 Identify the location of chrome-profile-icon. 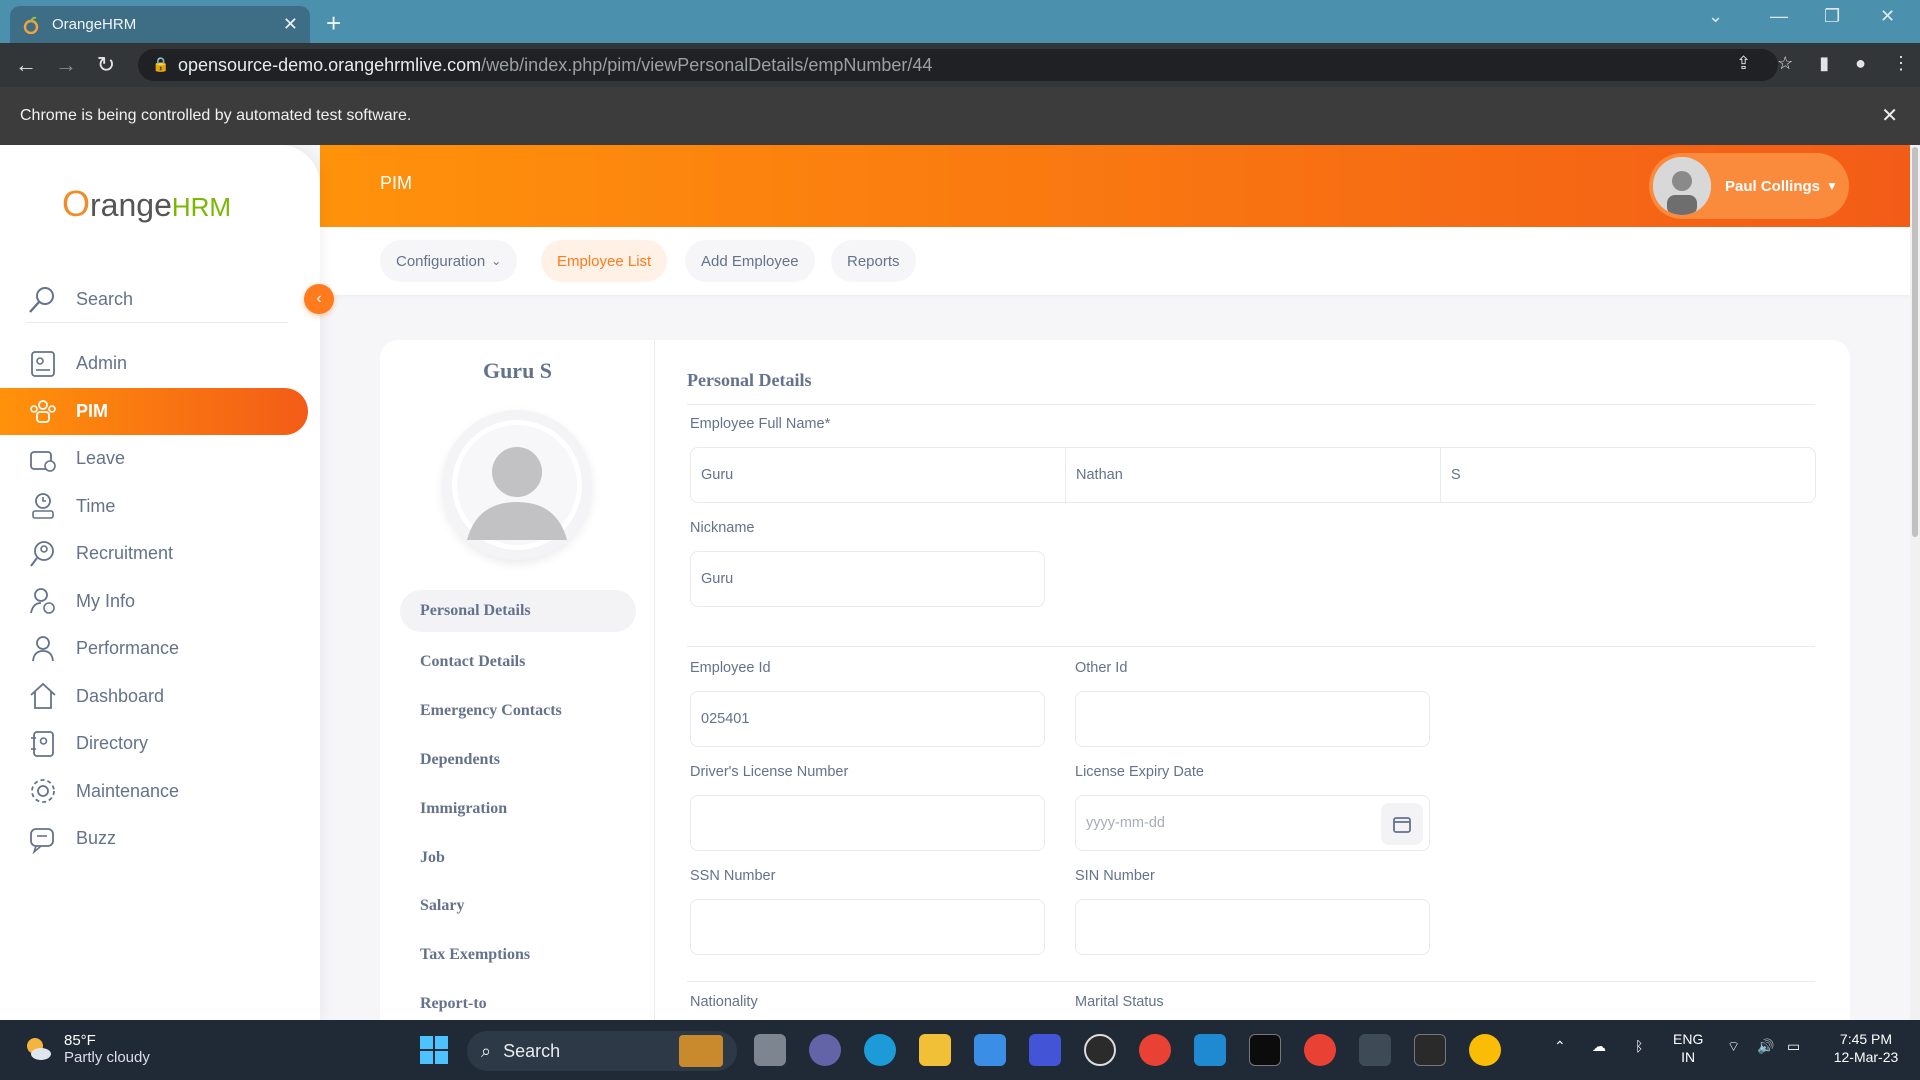
(1485, 1050).